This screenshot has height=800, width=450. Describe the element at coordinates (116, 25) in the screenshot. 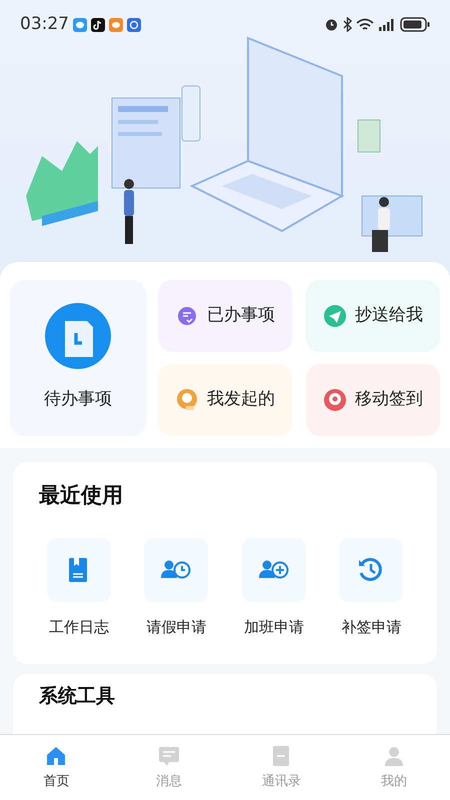

I see `message-app-icon` at that location.